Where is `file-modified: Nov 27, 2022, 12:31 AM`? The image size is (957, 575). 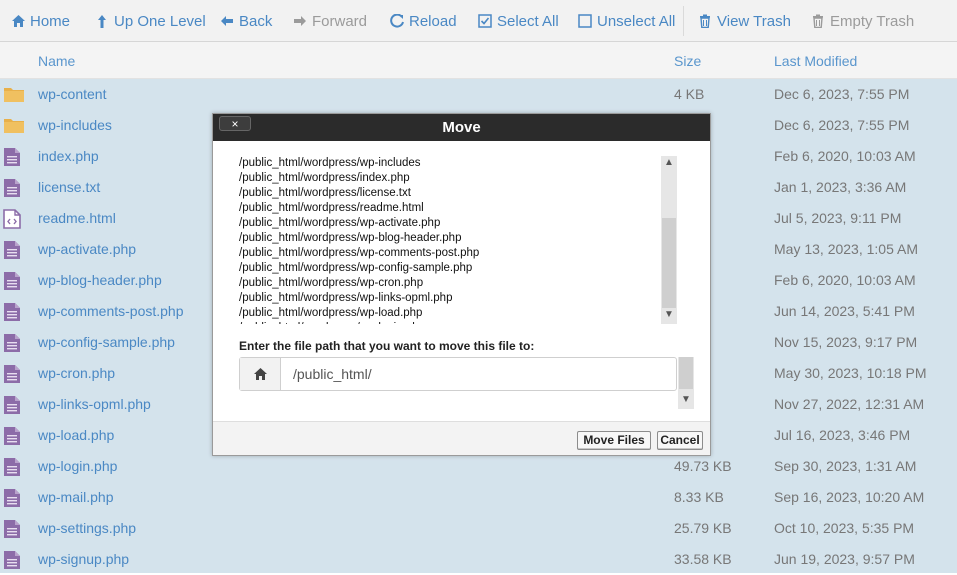 file-modified: Nov 27, 2022, 12:31 AM is located at coordinates (849, 404).